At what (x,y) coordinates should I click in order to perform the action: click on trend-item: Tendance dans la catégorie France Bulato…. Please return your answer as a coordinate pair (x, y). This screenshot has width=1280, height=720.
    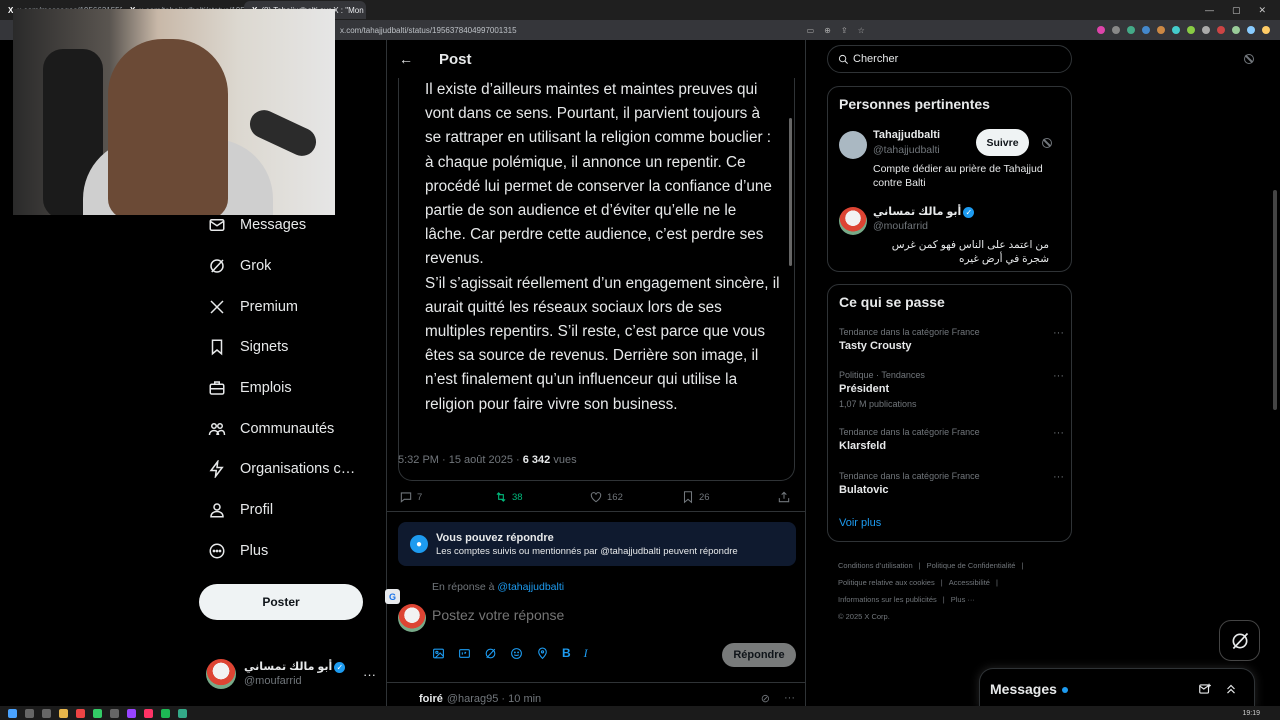
    Looking at the image, I should click on (951, 483).